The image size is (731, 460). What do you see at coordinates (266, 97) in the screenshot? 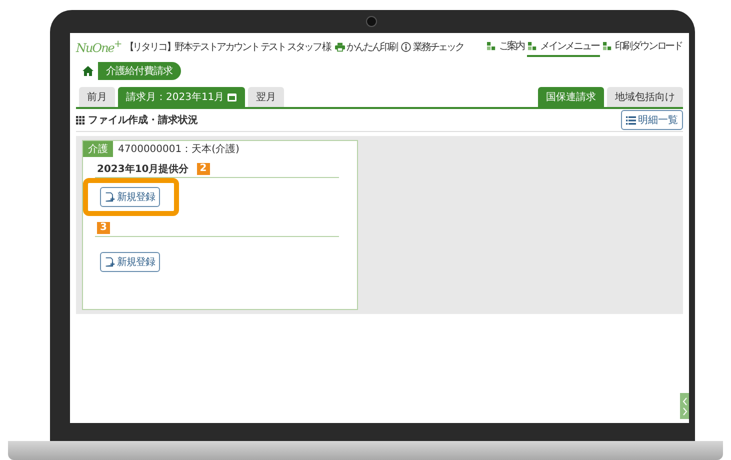
I see `month-tab: 翌月` at bounding box center [266, 97].